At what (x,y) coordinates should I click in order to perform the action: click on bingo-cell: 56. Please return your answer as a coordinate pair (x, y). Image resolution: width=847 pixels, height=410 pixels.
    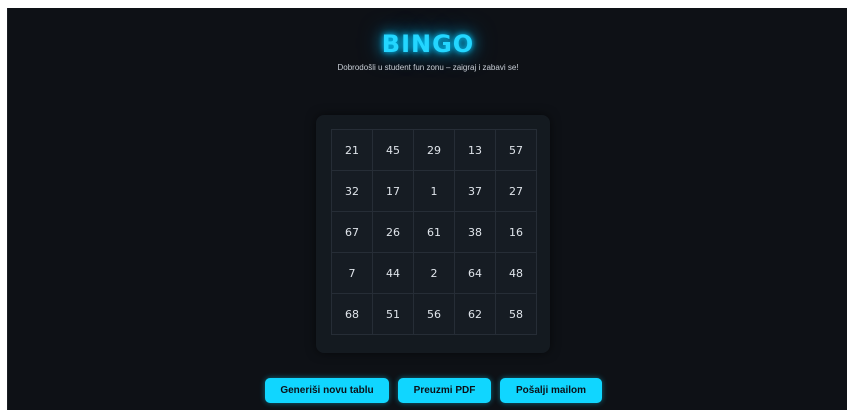
    Looking at the image, I should click on (434, 314).